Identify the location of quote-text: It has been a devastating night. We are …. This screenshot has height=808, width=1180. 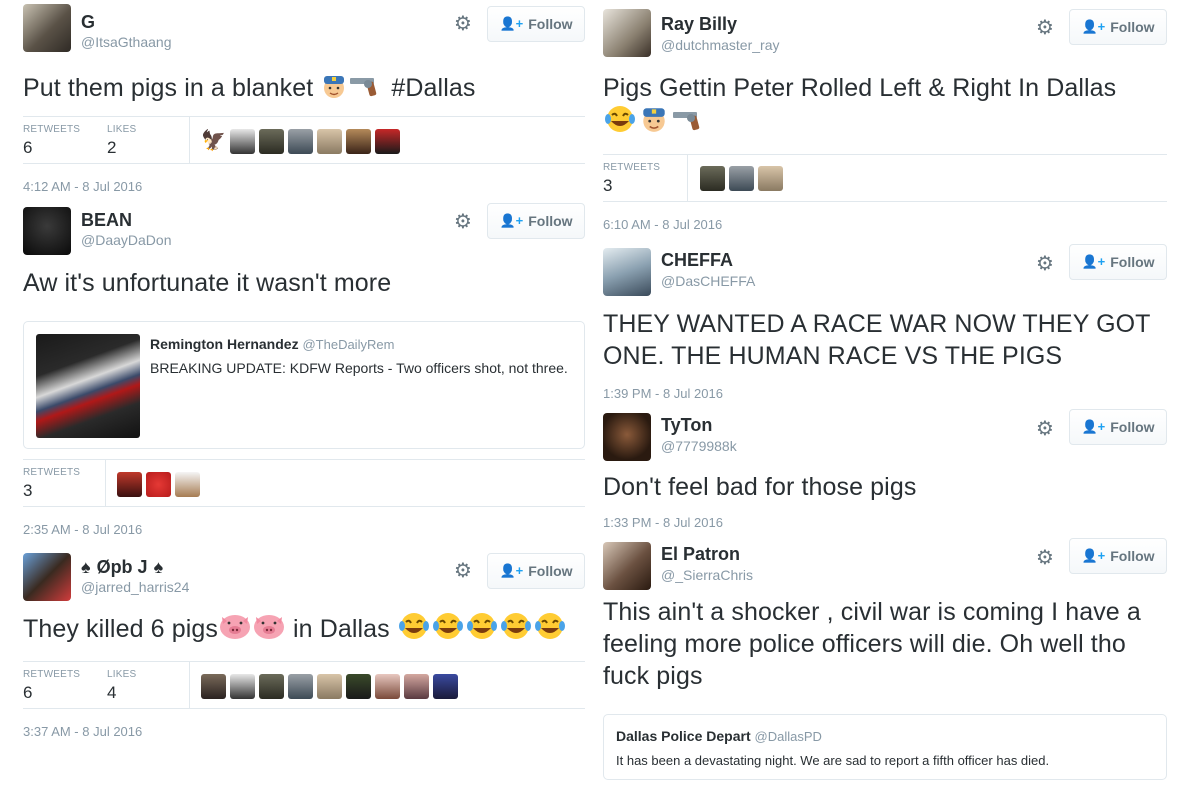
(833, 760).